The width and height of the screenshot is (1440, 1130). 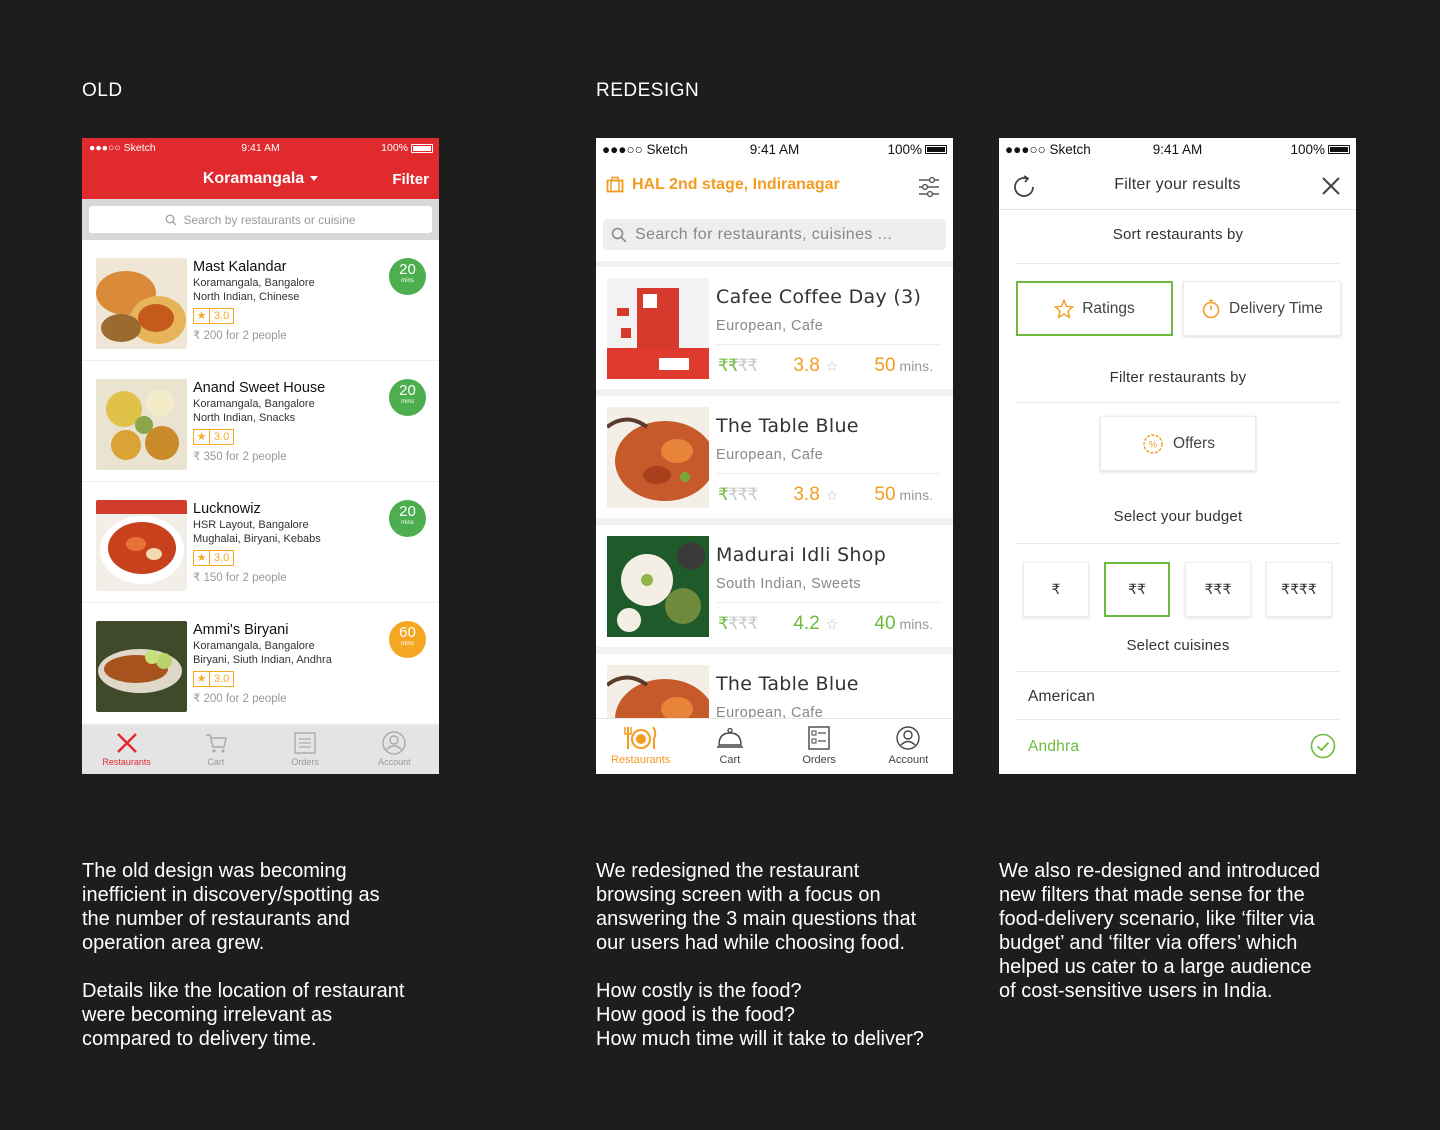 I want to click on restaurant-name: Cafee Coffee Day (3), so click(x=819, y=297).